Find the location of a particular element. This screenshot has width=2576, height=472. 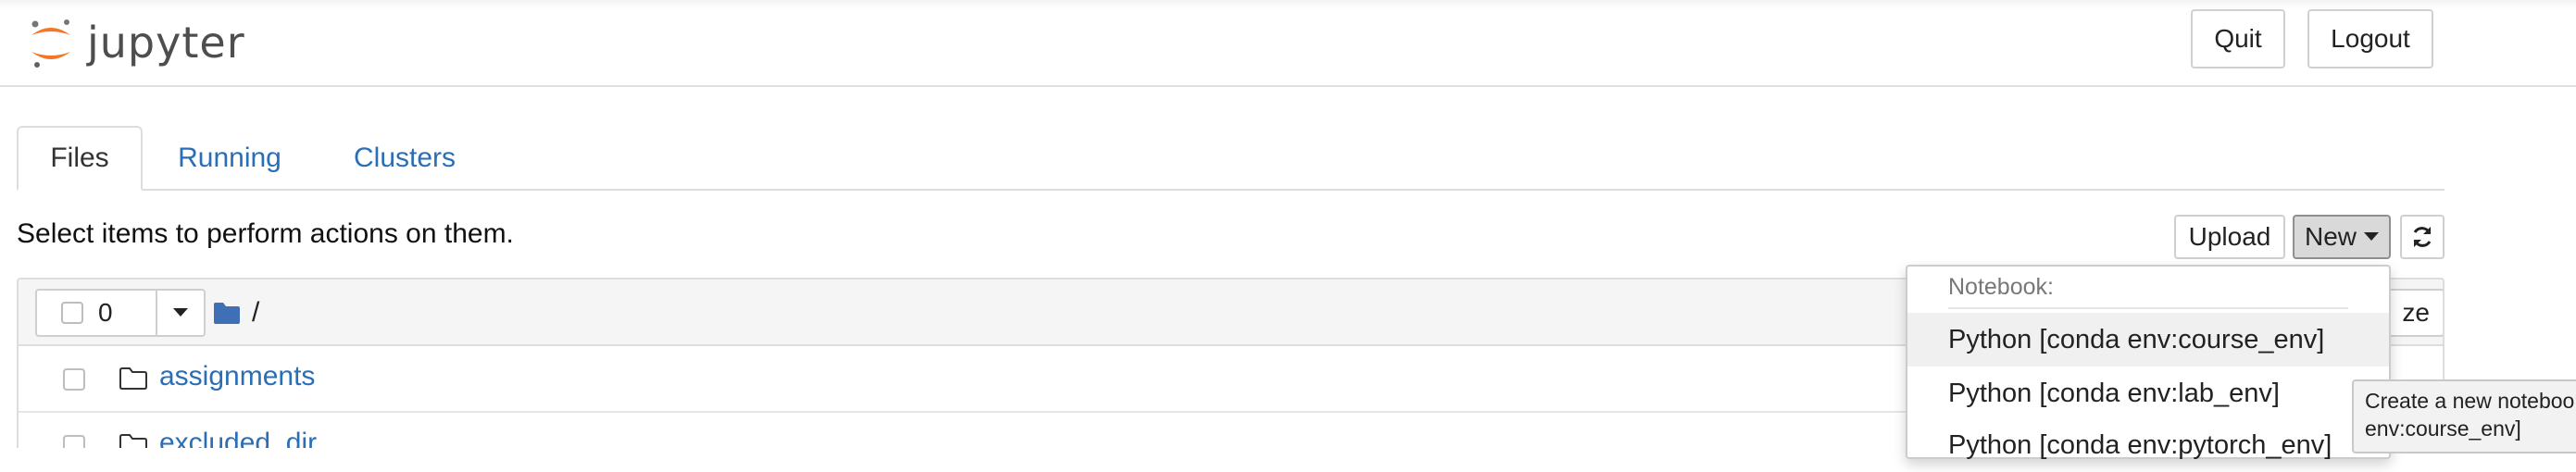

jupyter-logo: jupyter is located at coordinates (136, 42).